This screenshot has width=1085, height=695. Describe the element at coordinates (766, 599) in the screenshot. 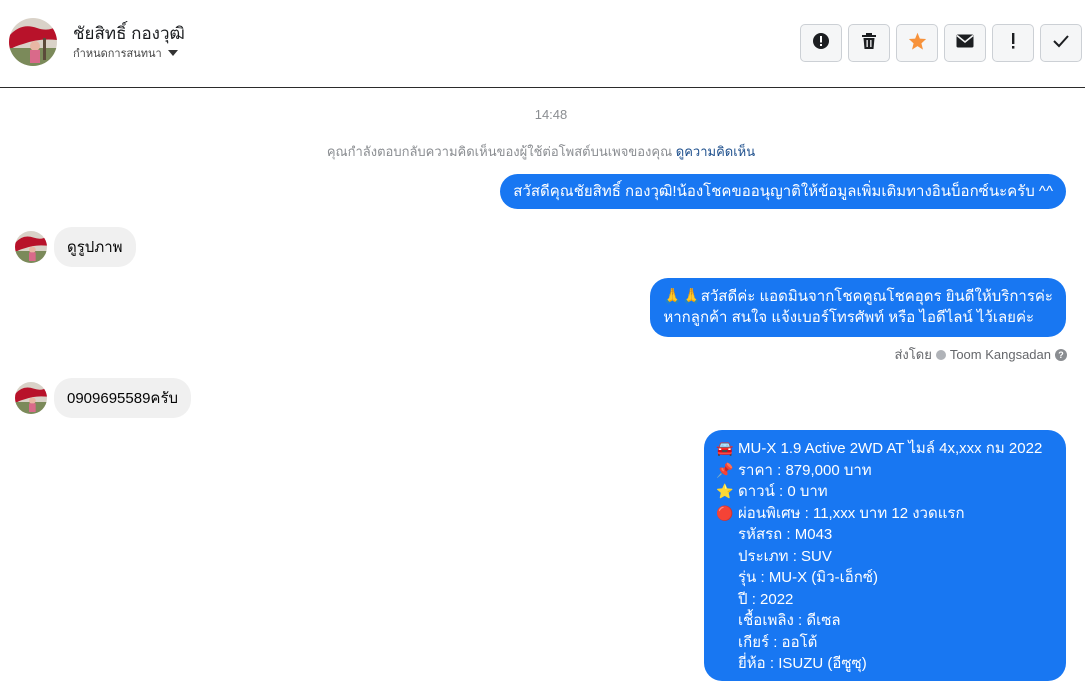

I see `listing-text: ปี : 2022` at that location.